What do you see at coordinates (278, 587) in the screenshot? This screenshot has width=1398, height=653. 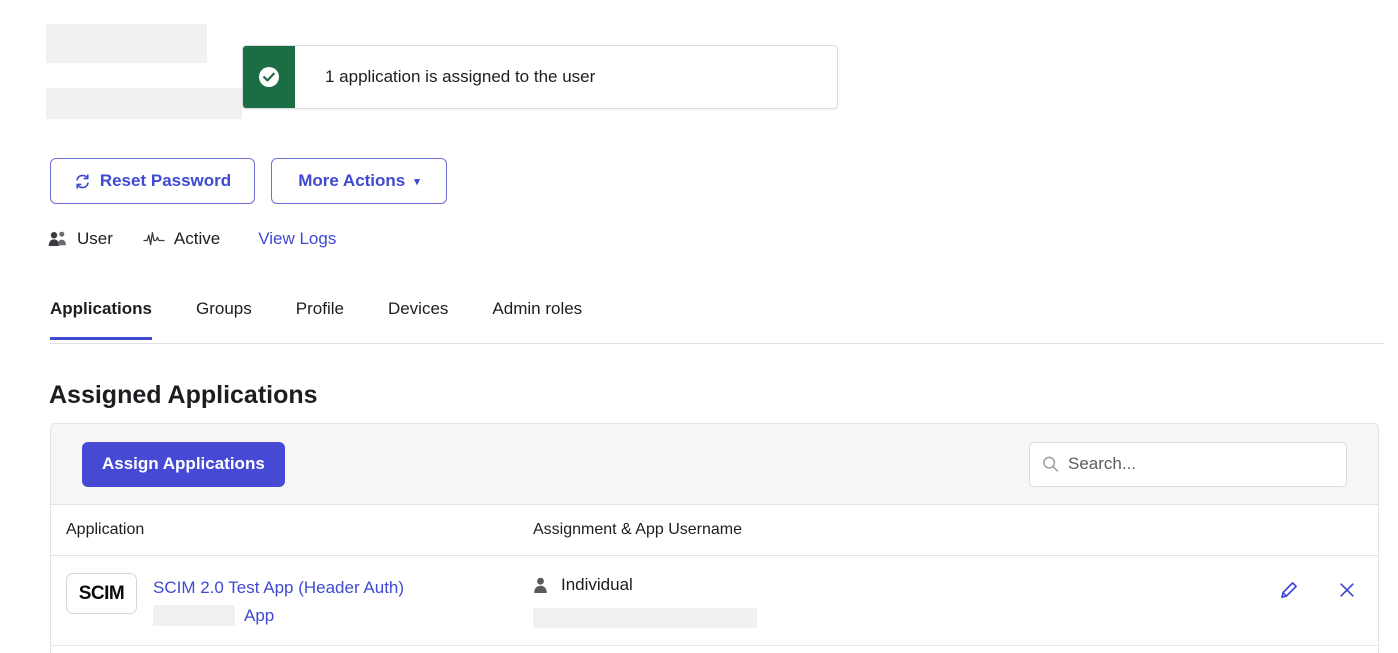 I see `application-name-link: SCIM 2.0 Test App (Header Auth)` at bounding box center [278, 587].